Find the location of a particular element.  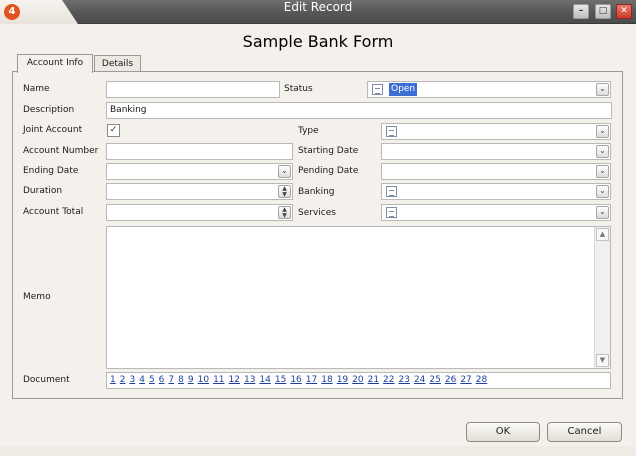

document-link: 25 is located at coordinates (434, 380).